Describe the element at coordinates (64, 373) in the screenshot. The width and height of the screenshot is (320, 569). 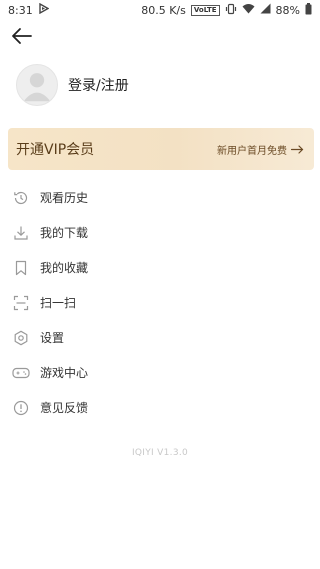
I see `menu-item-label: 游戏中心` at that location.